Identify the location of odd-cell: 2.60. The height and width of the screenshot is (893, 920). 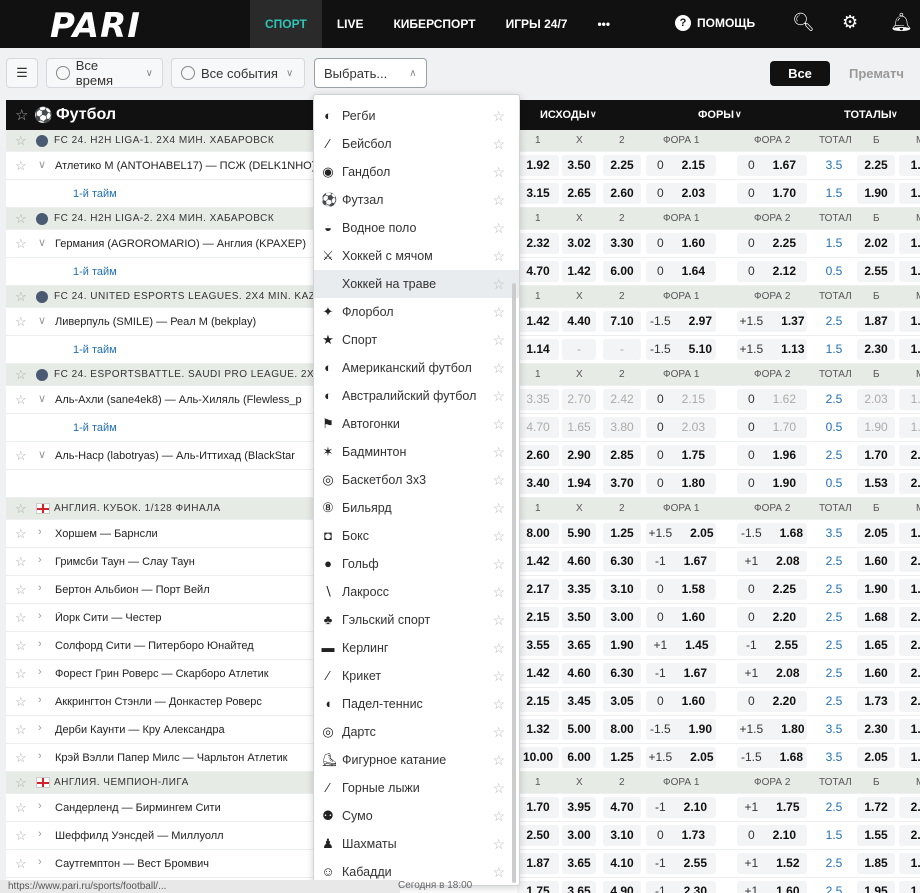
(538, 455).